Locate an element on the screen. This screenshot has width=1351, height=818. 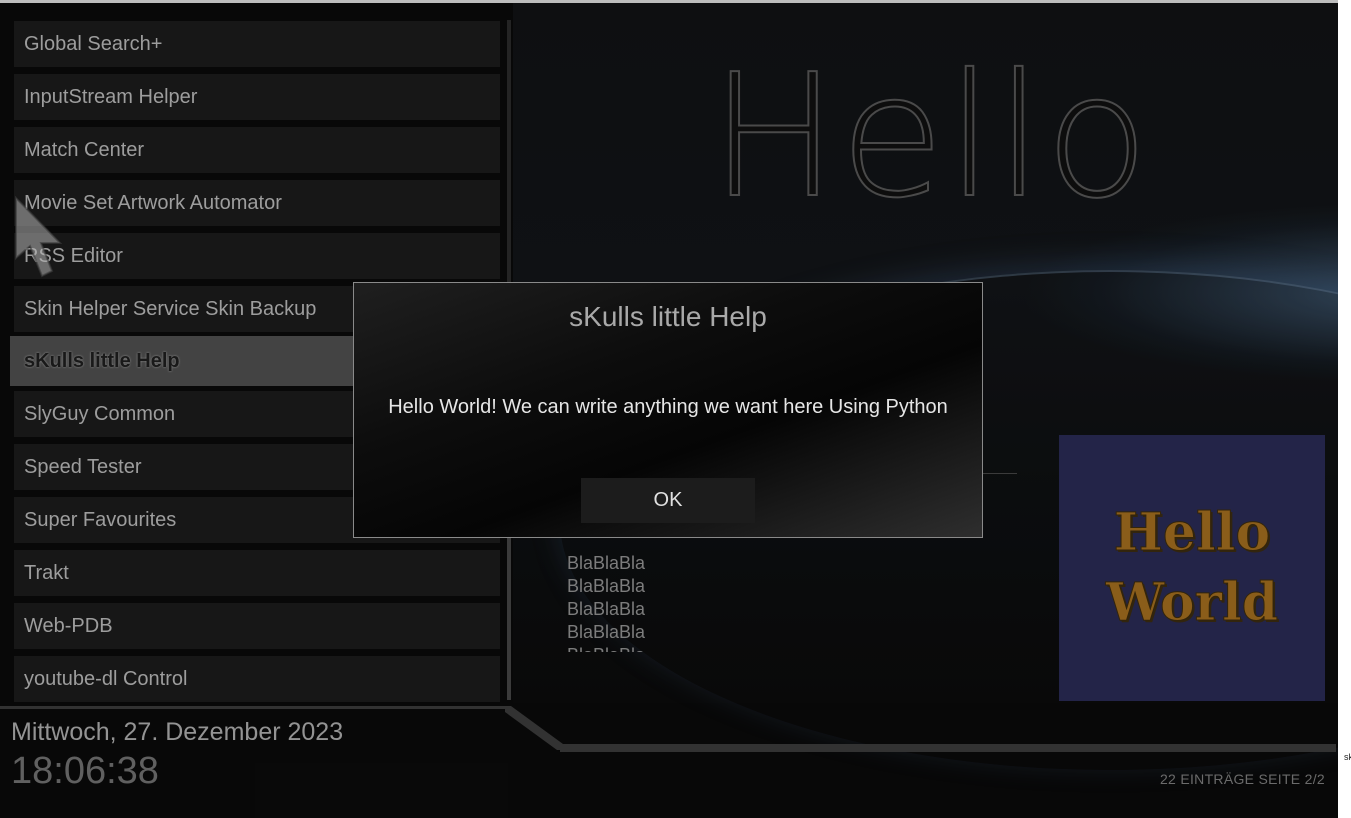
list-item-web-pdb: Web-PDB is located at coordinates (257, 626).